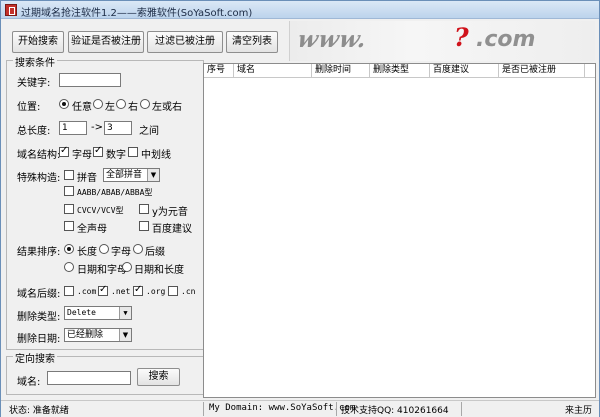  What do you see at coordinates (29, 107) in the screenshot?
I see `position-label: 位置:` at bounding box center [29, 107].